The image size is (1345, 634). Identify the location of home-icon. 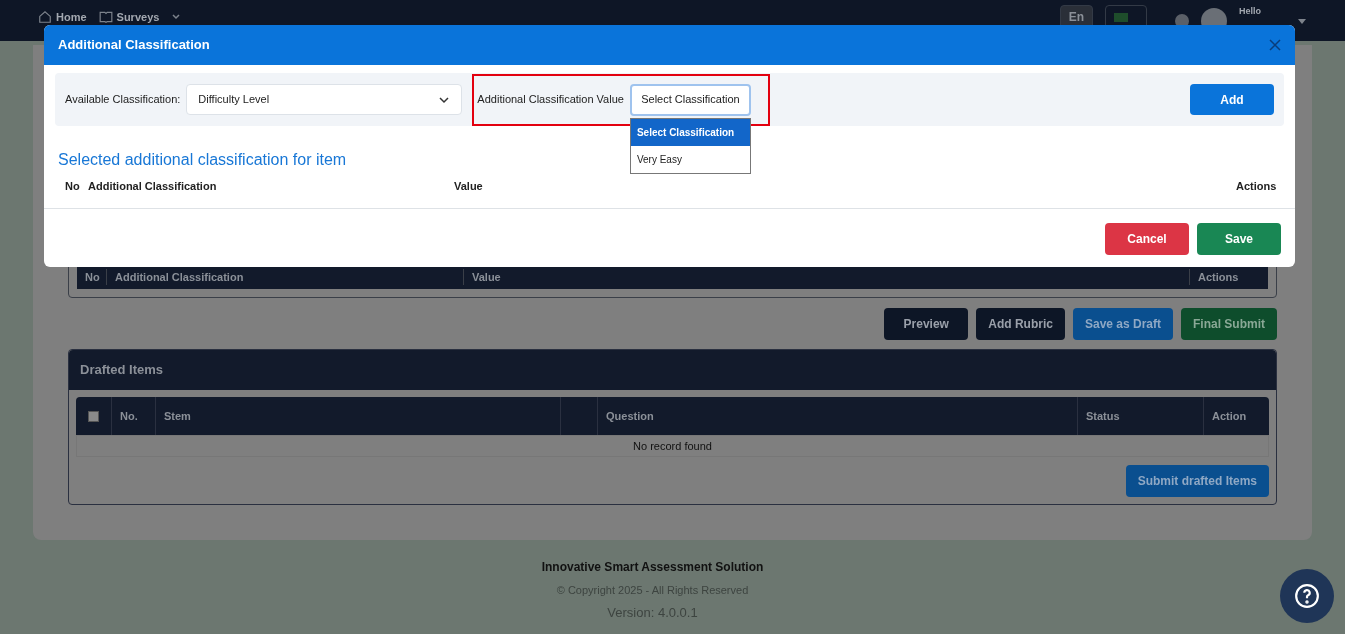
(45, 17).